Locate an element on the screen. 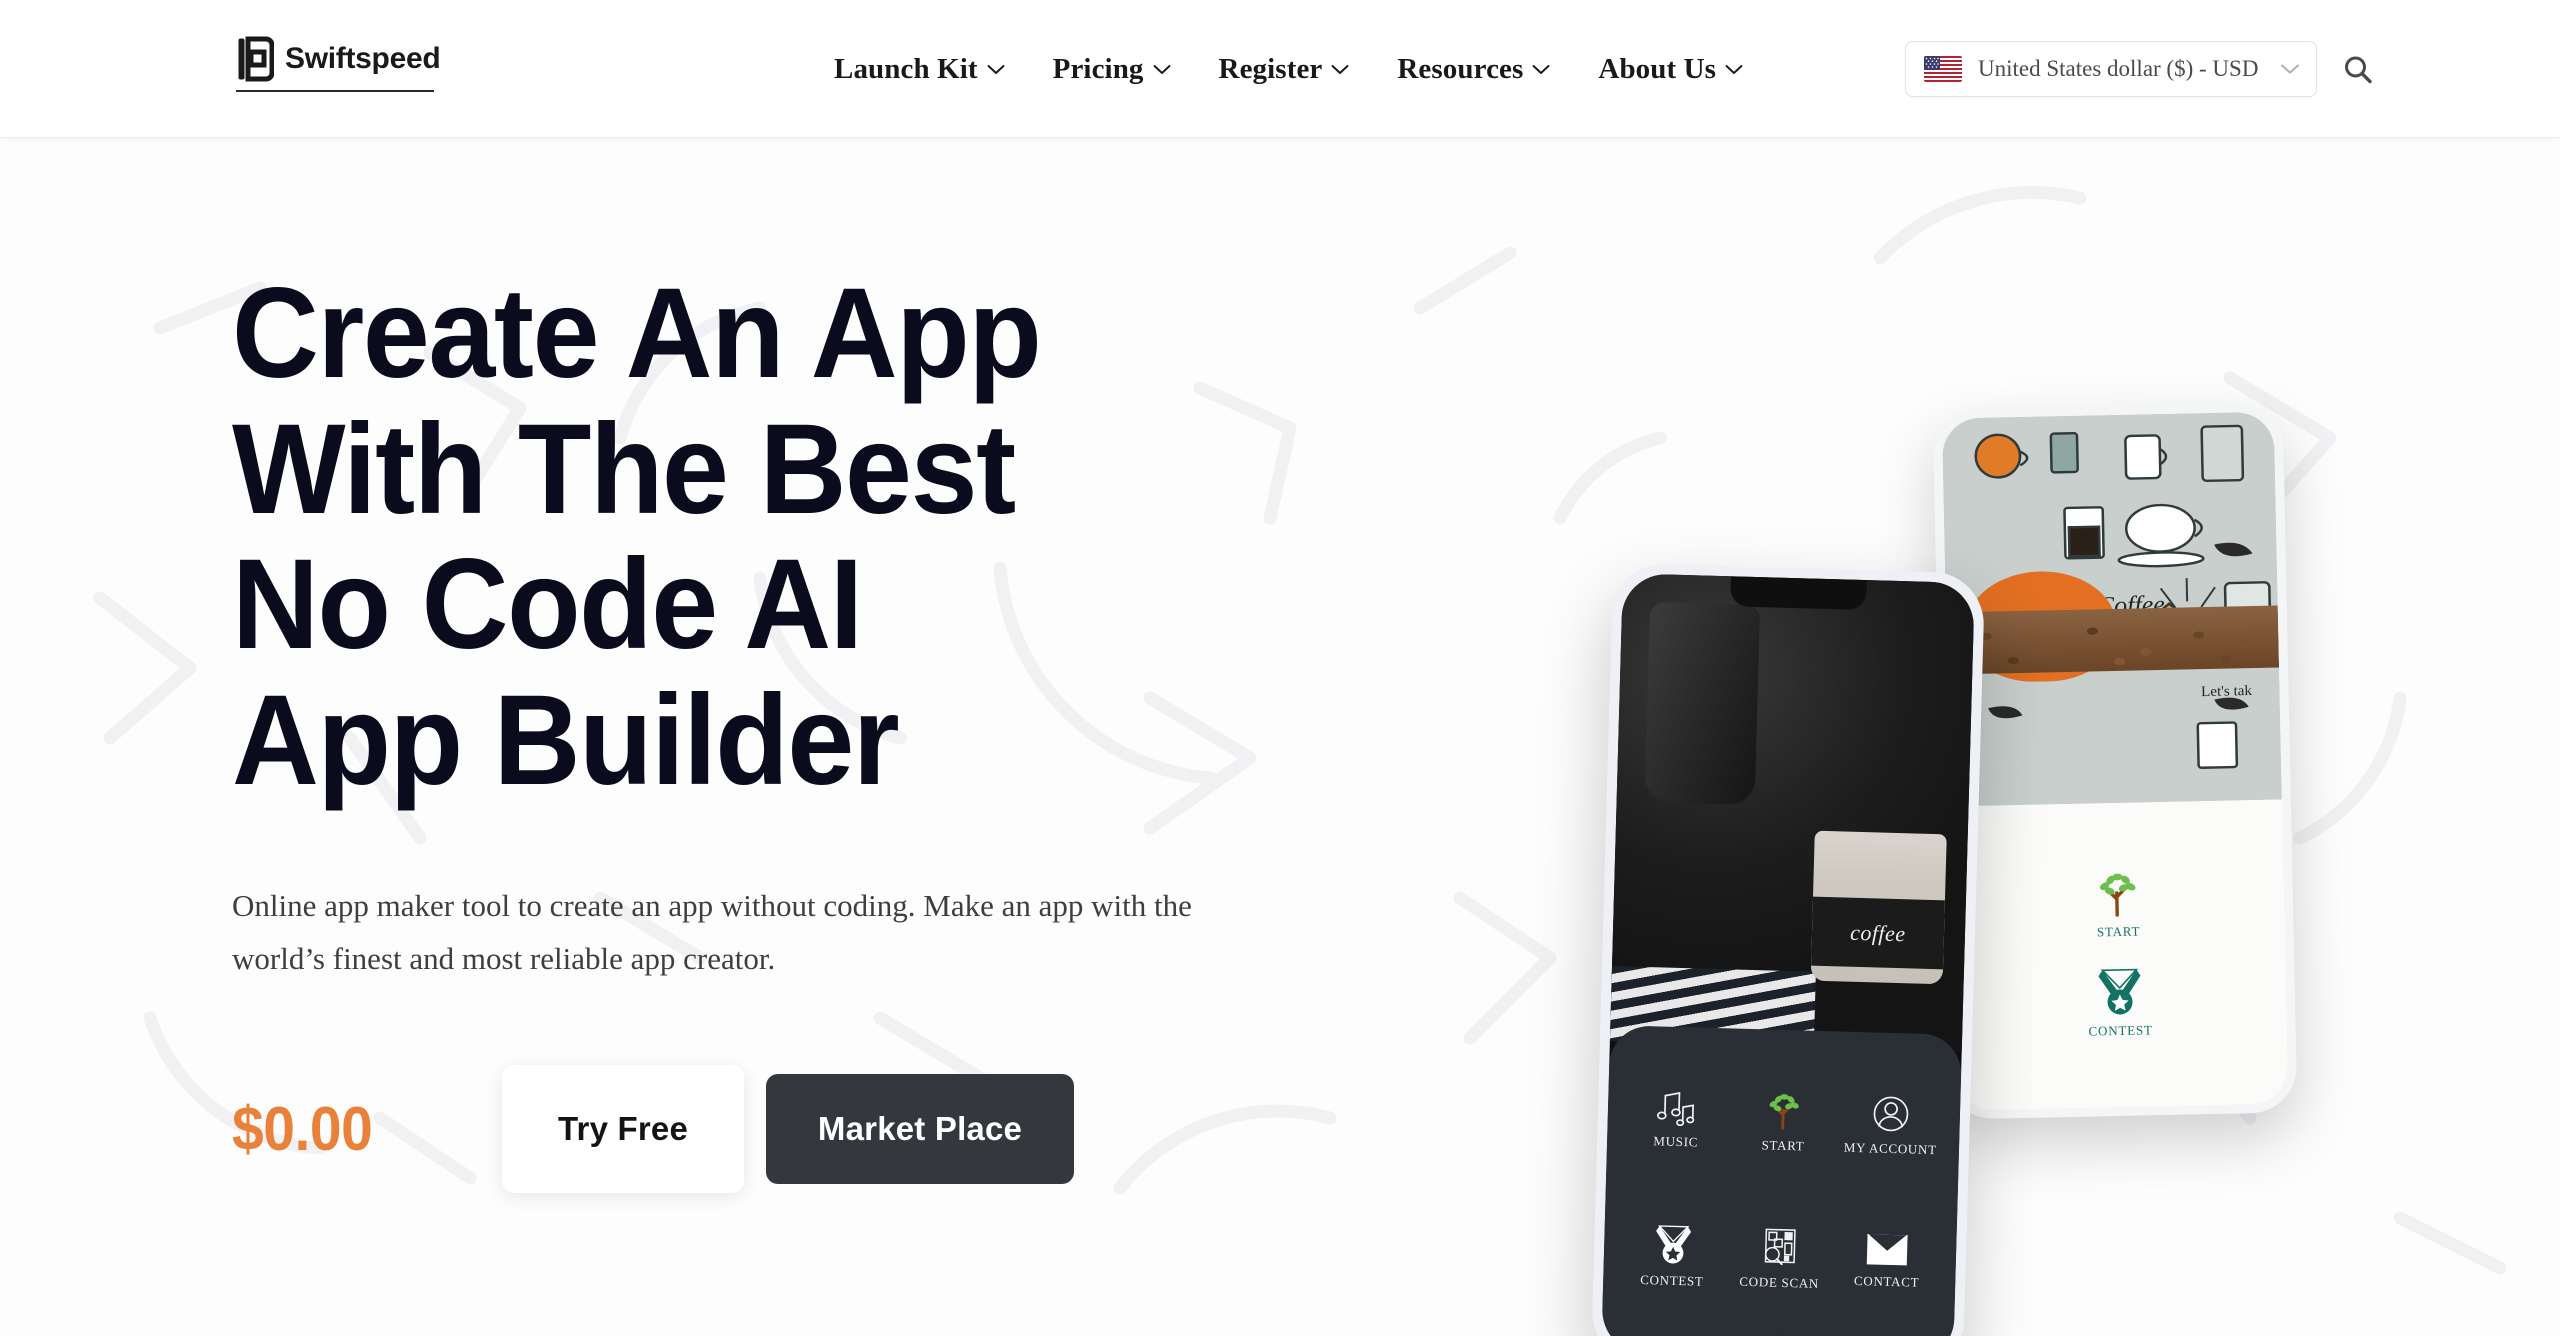  front-menu-item-my-account: MY ACCOUNT is located at coordinates (1890, 1126).